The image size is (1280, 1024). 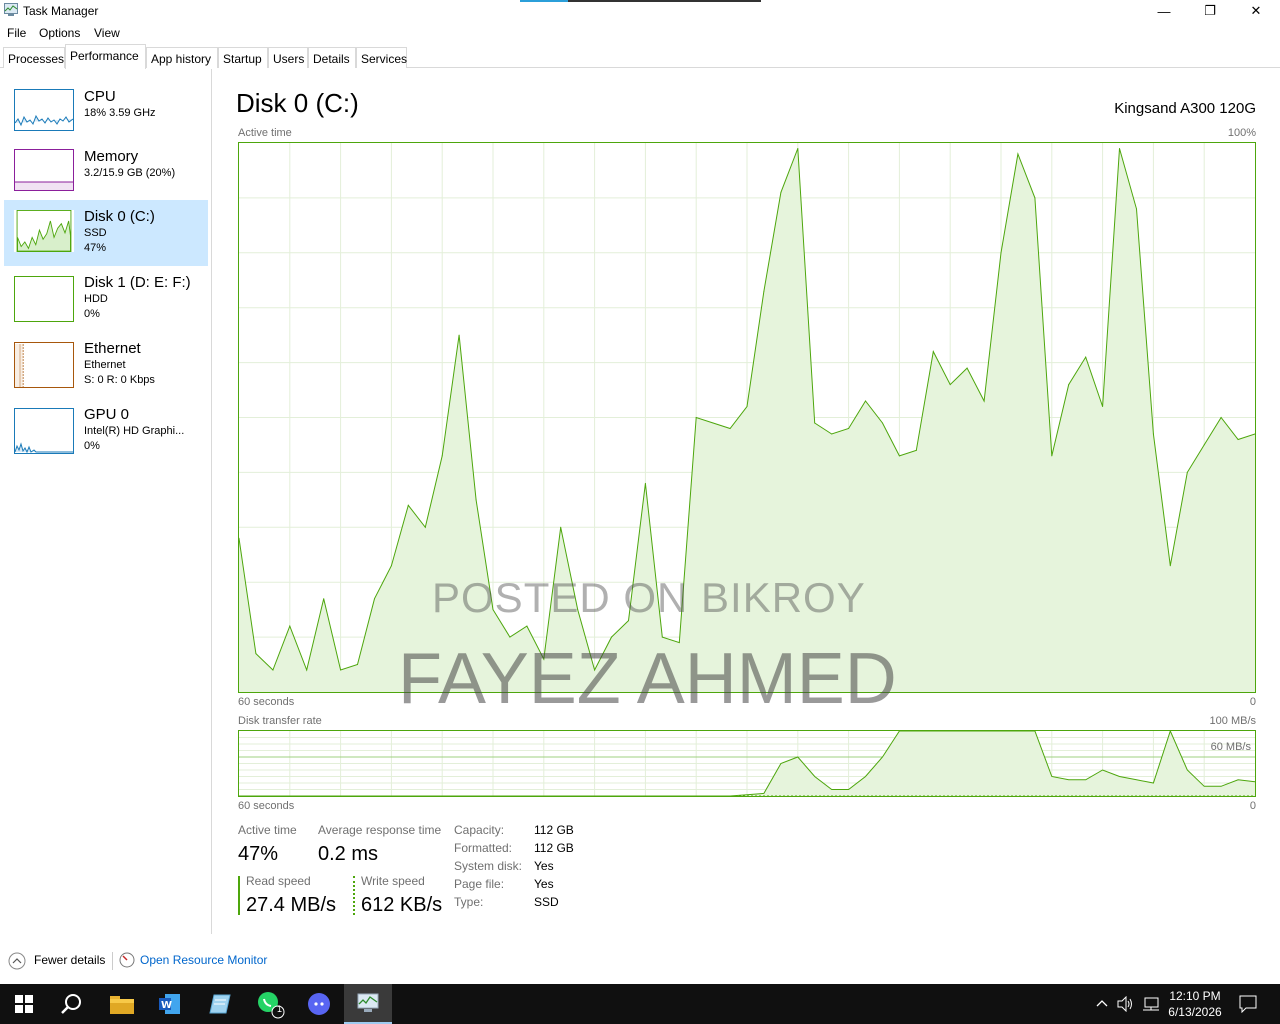 I want to click on type-value: SSD, so click(x=546, y=902).